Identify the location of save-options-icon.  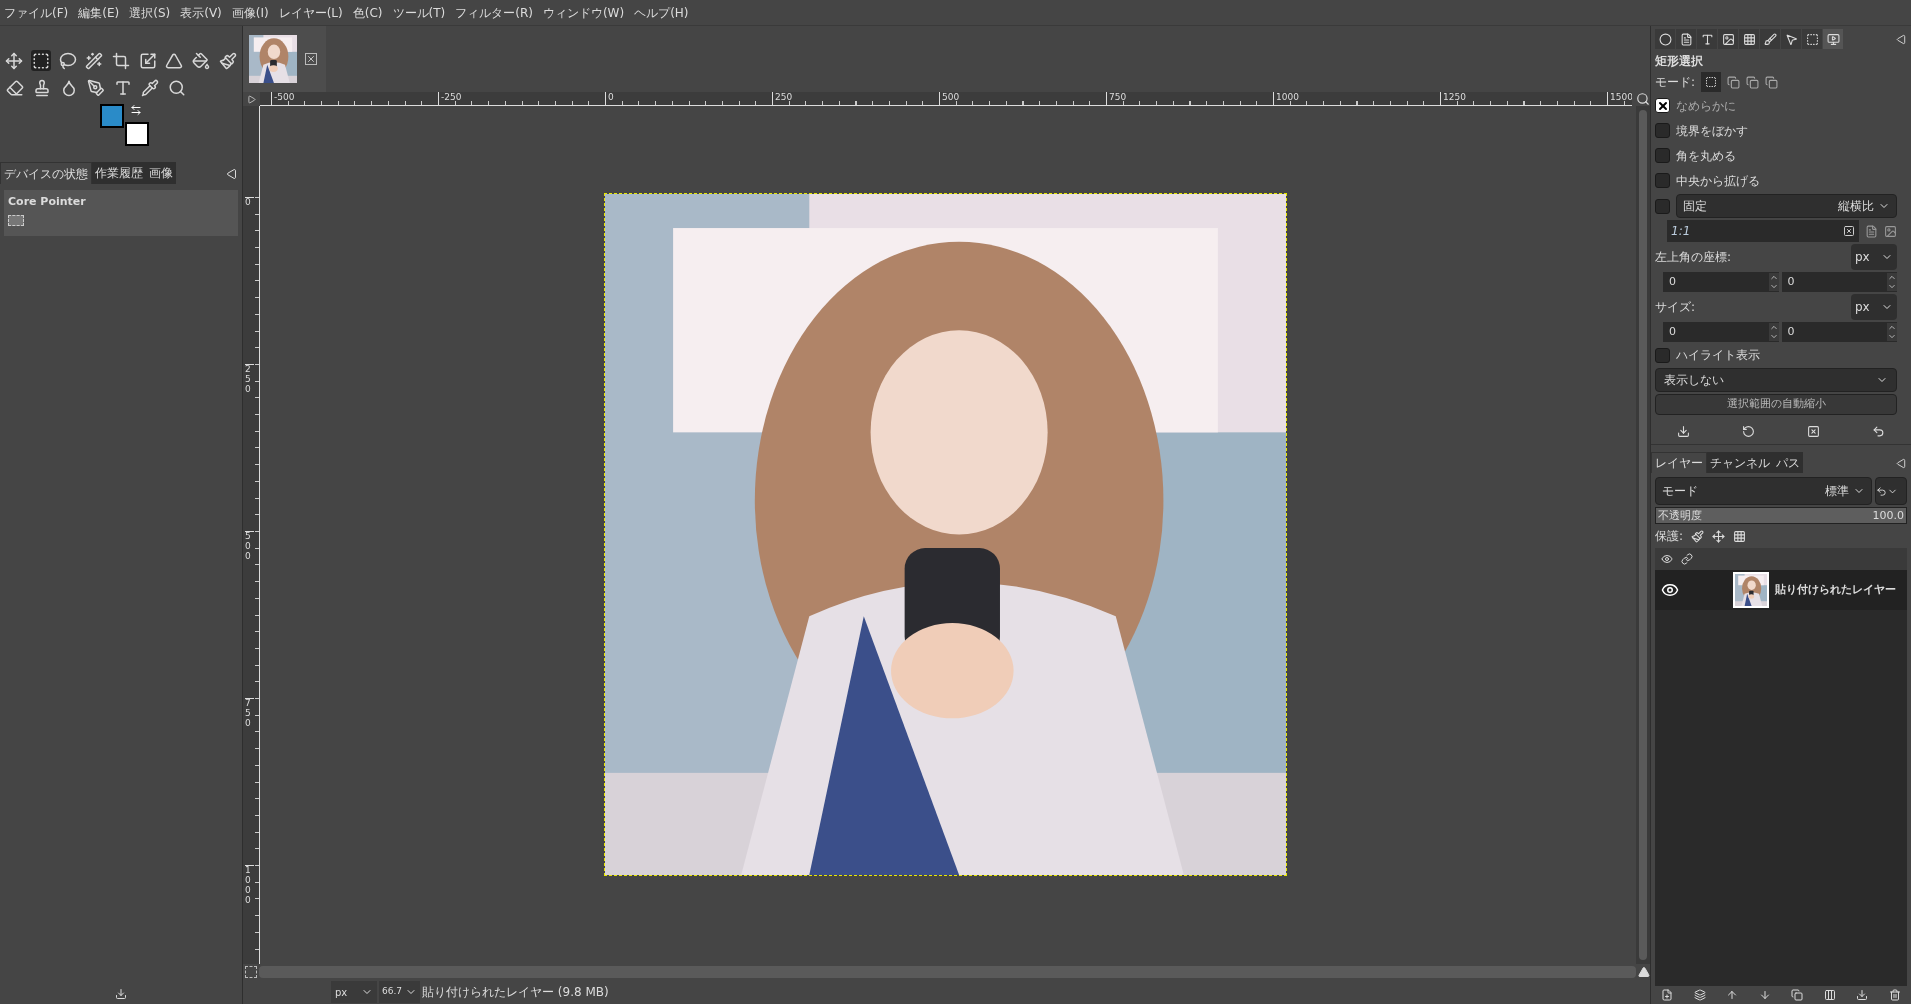
(1683, 431).